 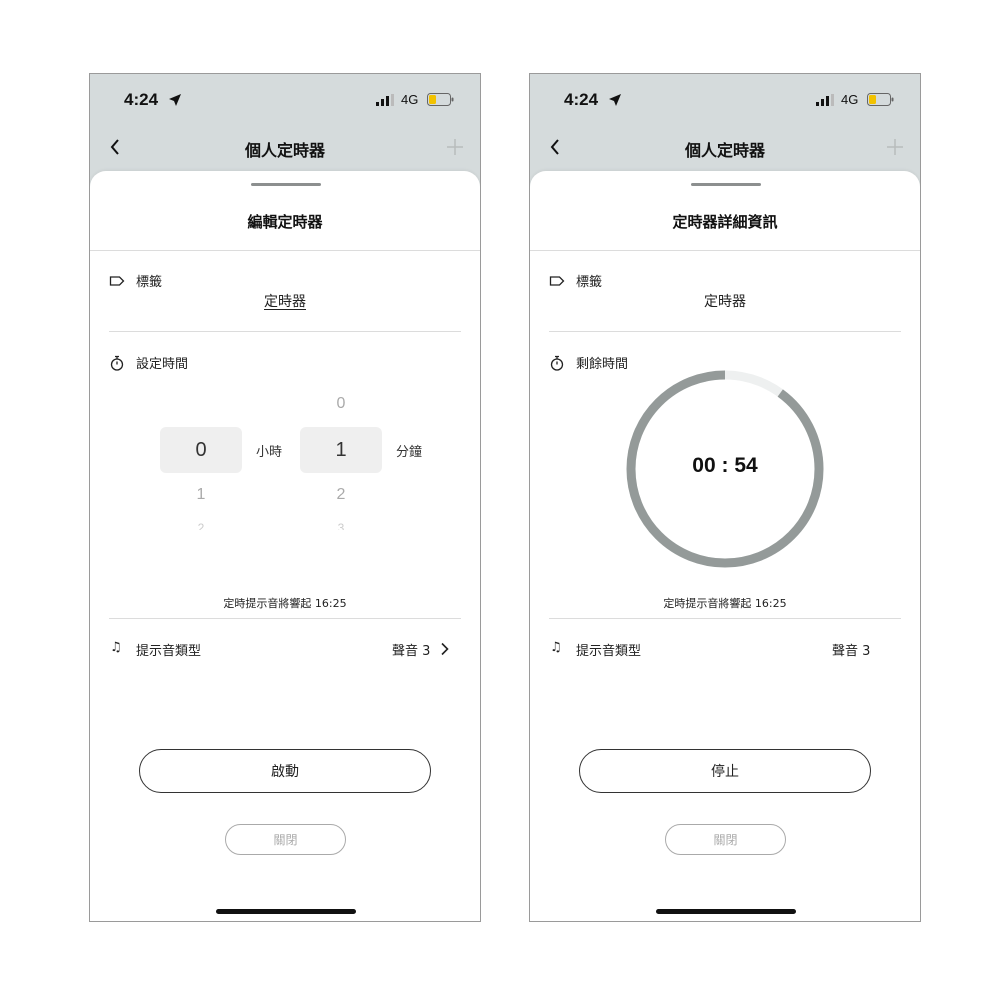 I want to click on chevron-right-icon, so click(x=445, y=649).